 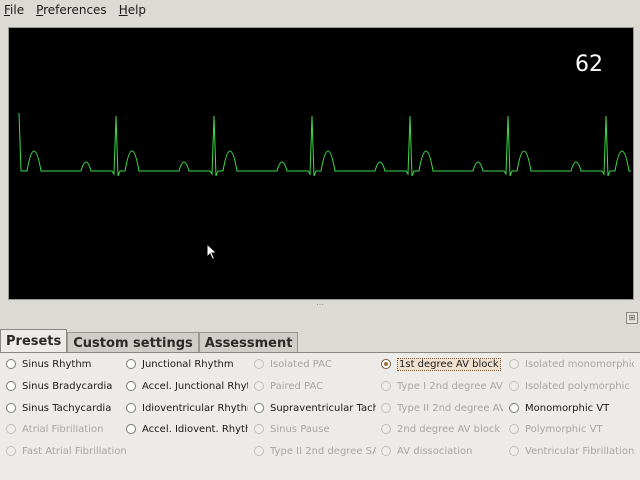 What do you see at coordinates (301, 364) in the screenshot?
I see `preset-label: Isolated PAC` at bounding box center [301, 364].